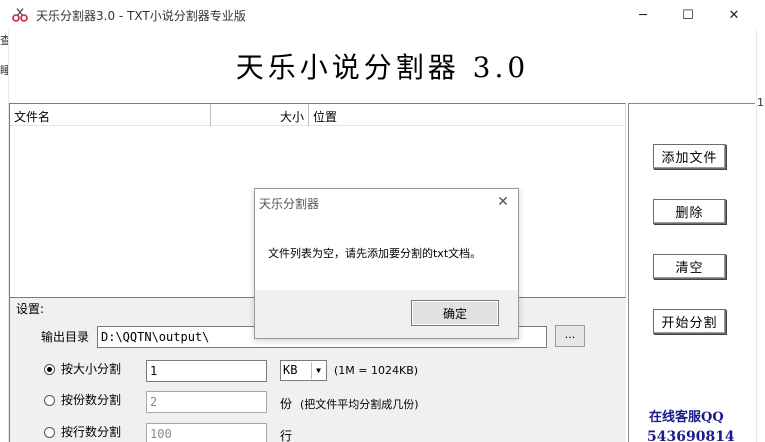 Image resolution: width=765 pixels, height=442 pixels. I want to click on split-by-parts-radio, so click(49, 400).